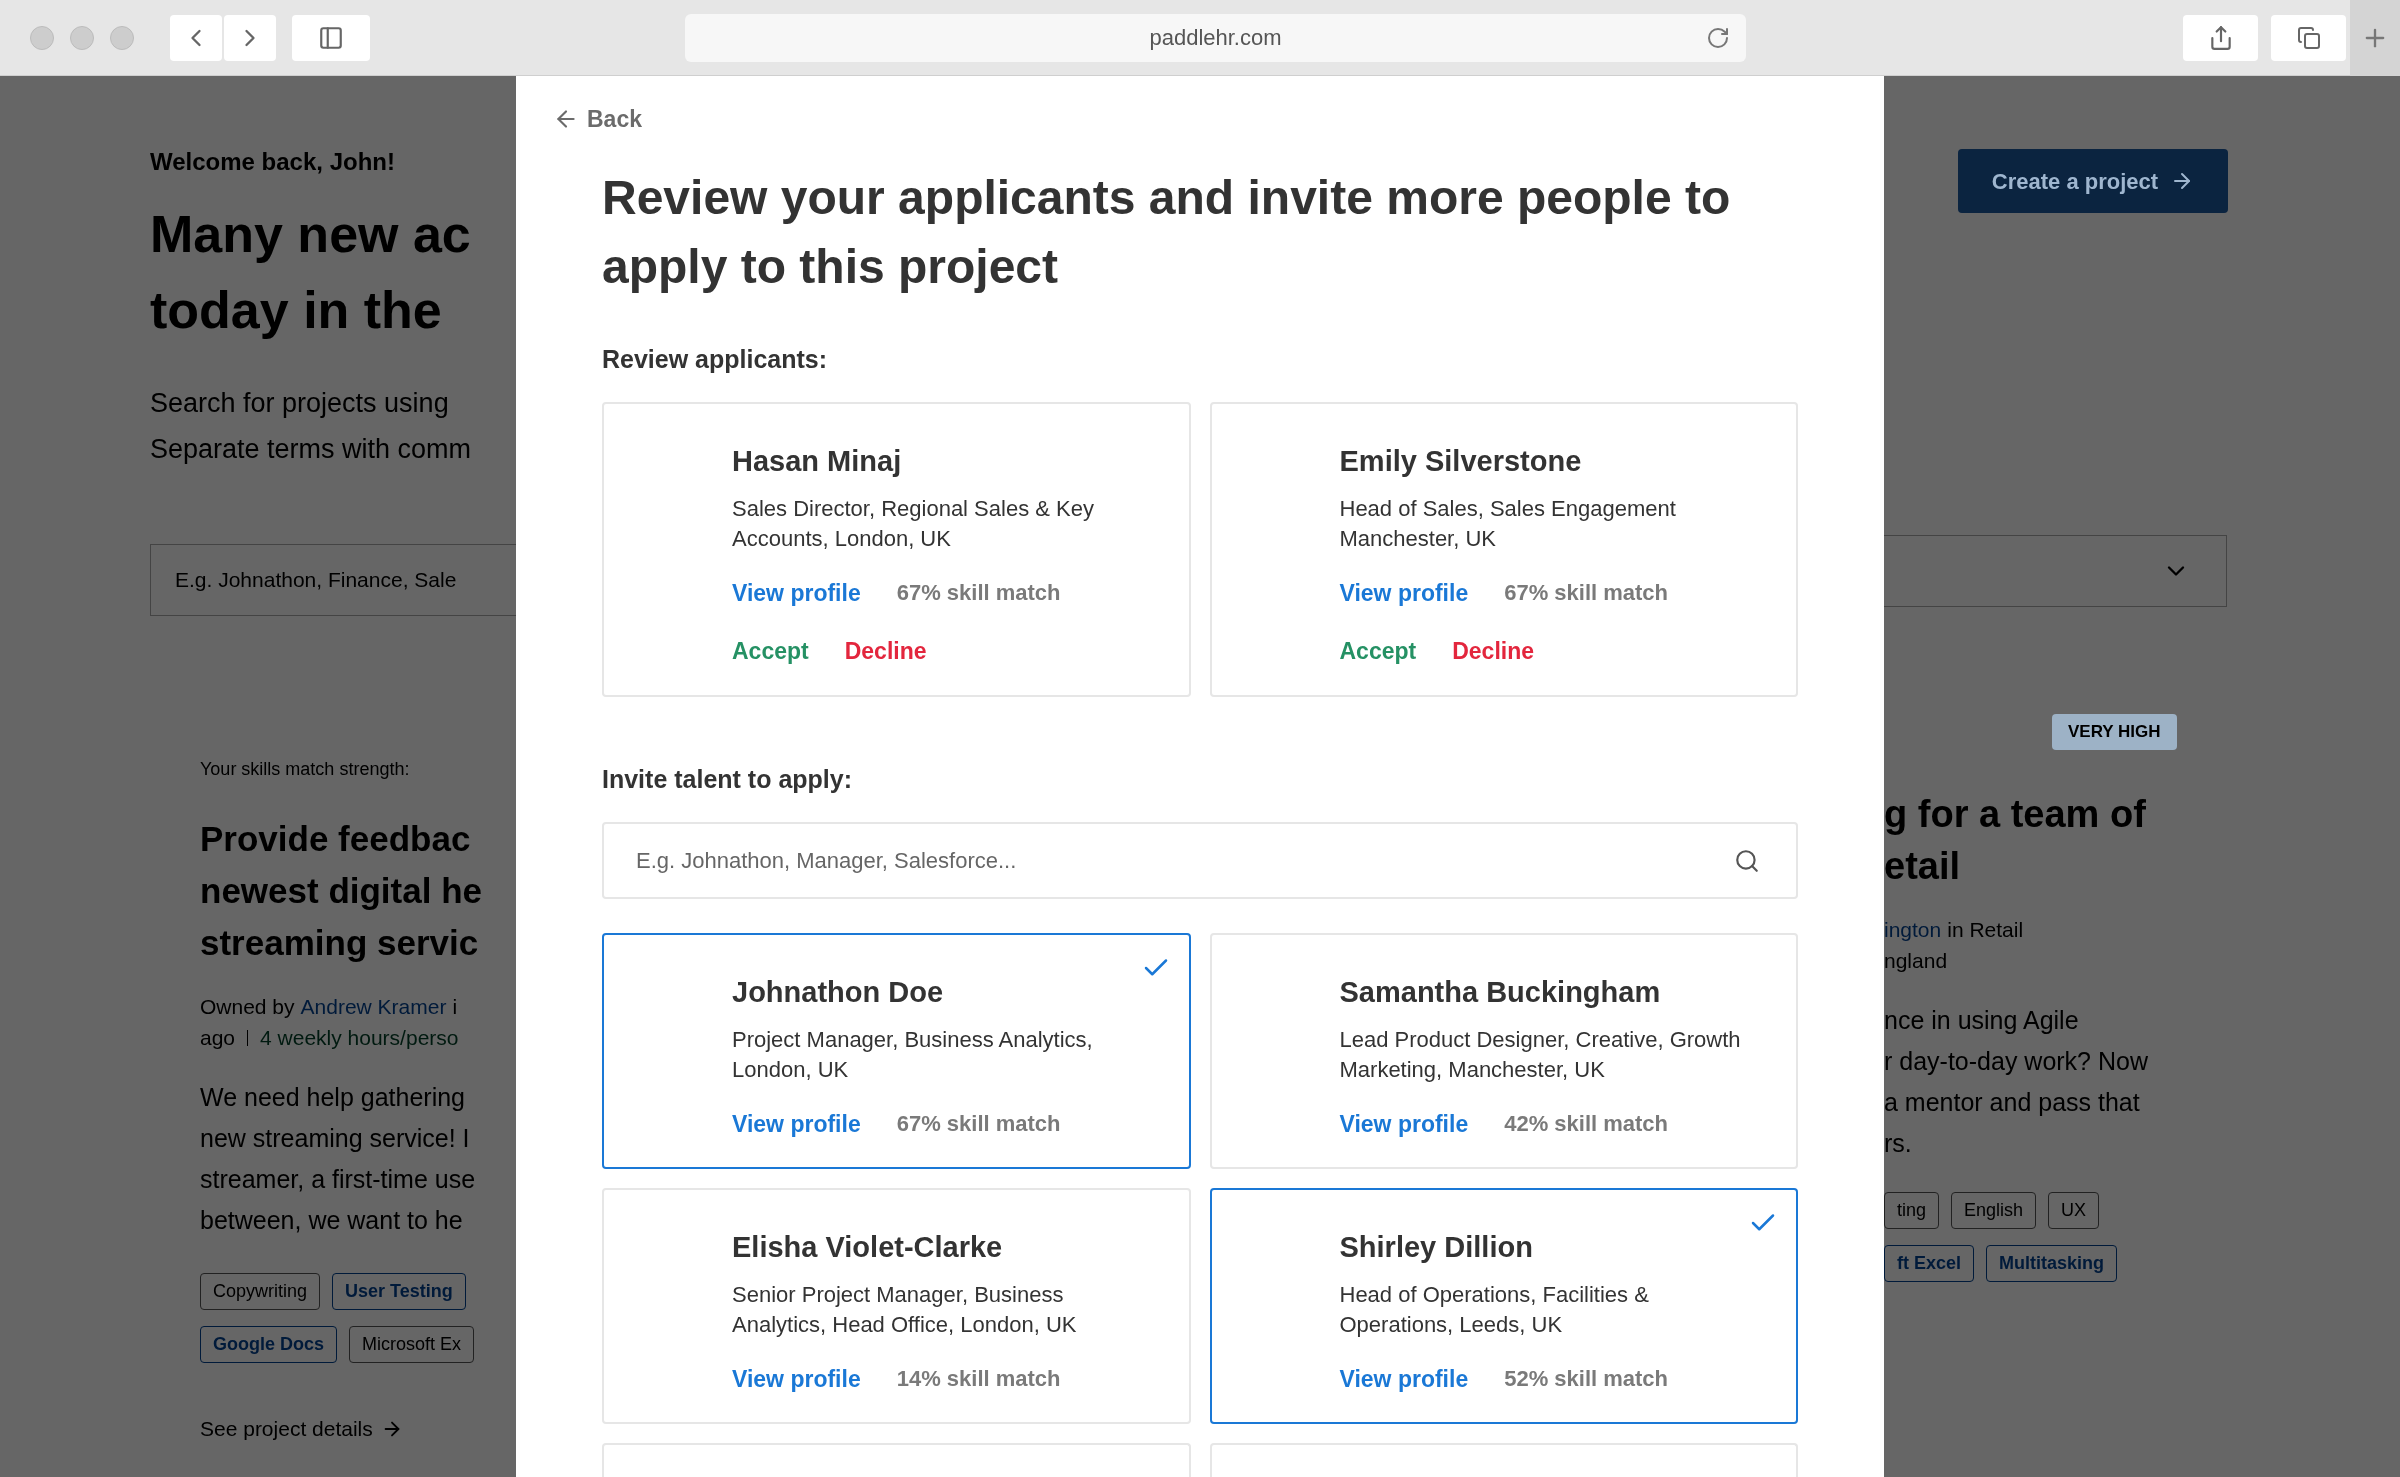  I want to click on skill-tag: Multitasking, so click(2052, 1263).